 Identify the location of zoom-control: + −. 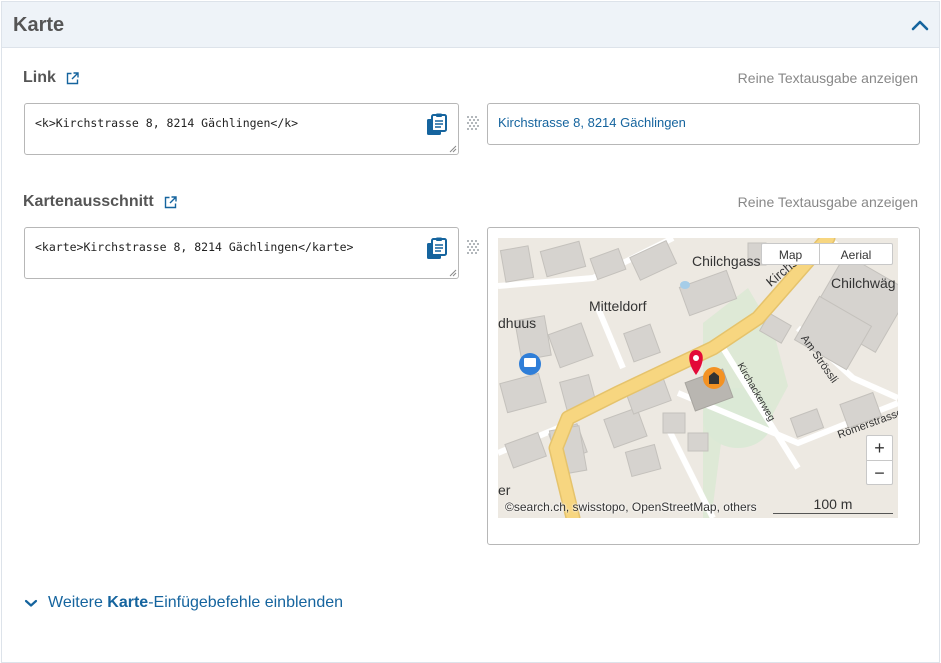
(879, 460).